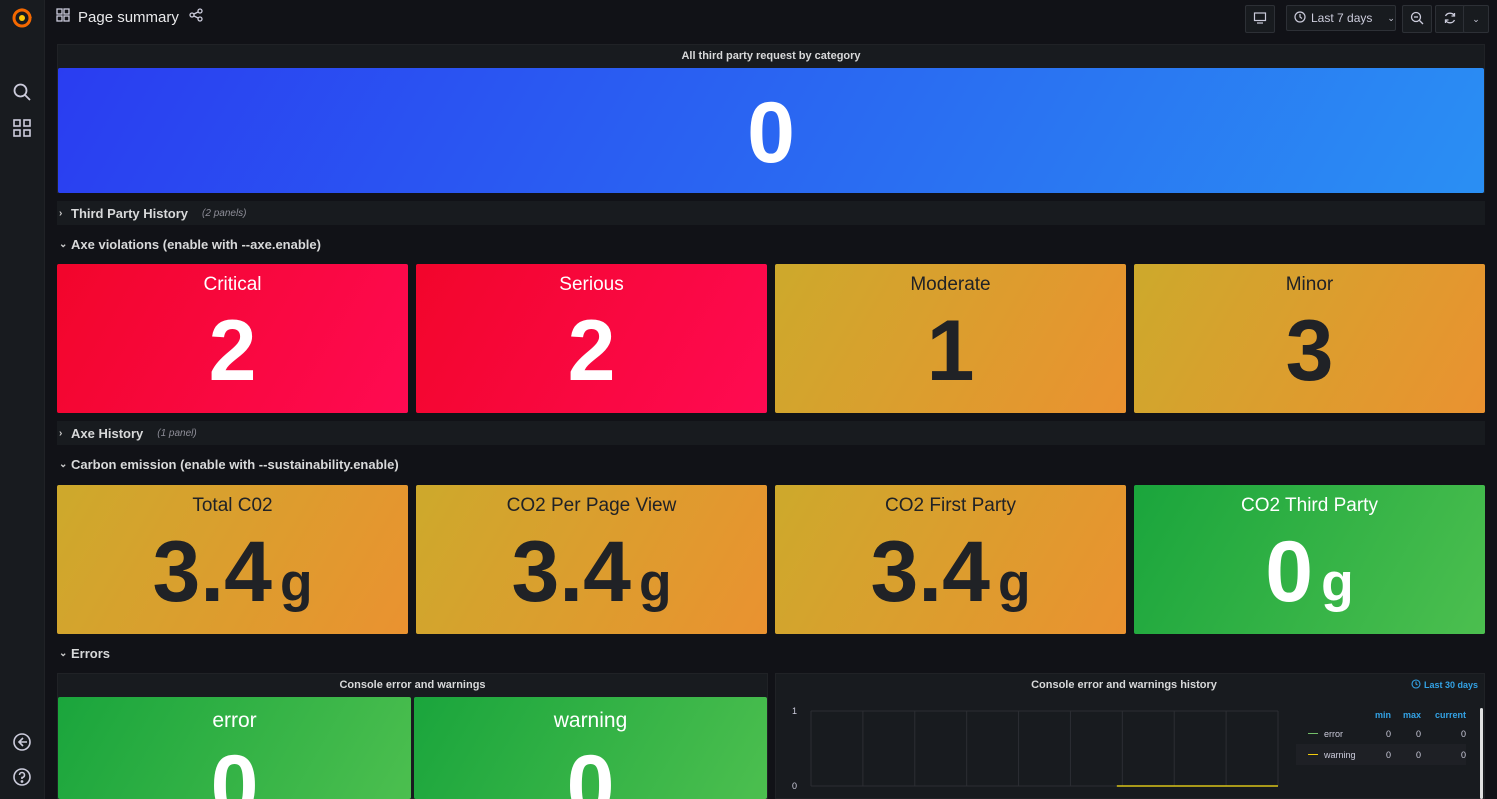 The image size is (1497, 799). I want to click on scrollbar, so click(1481, 753).